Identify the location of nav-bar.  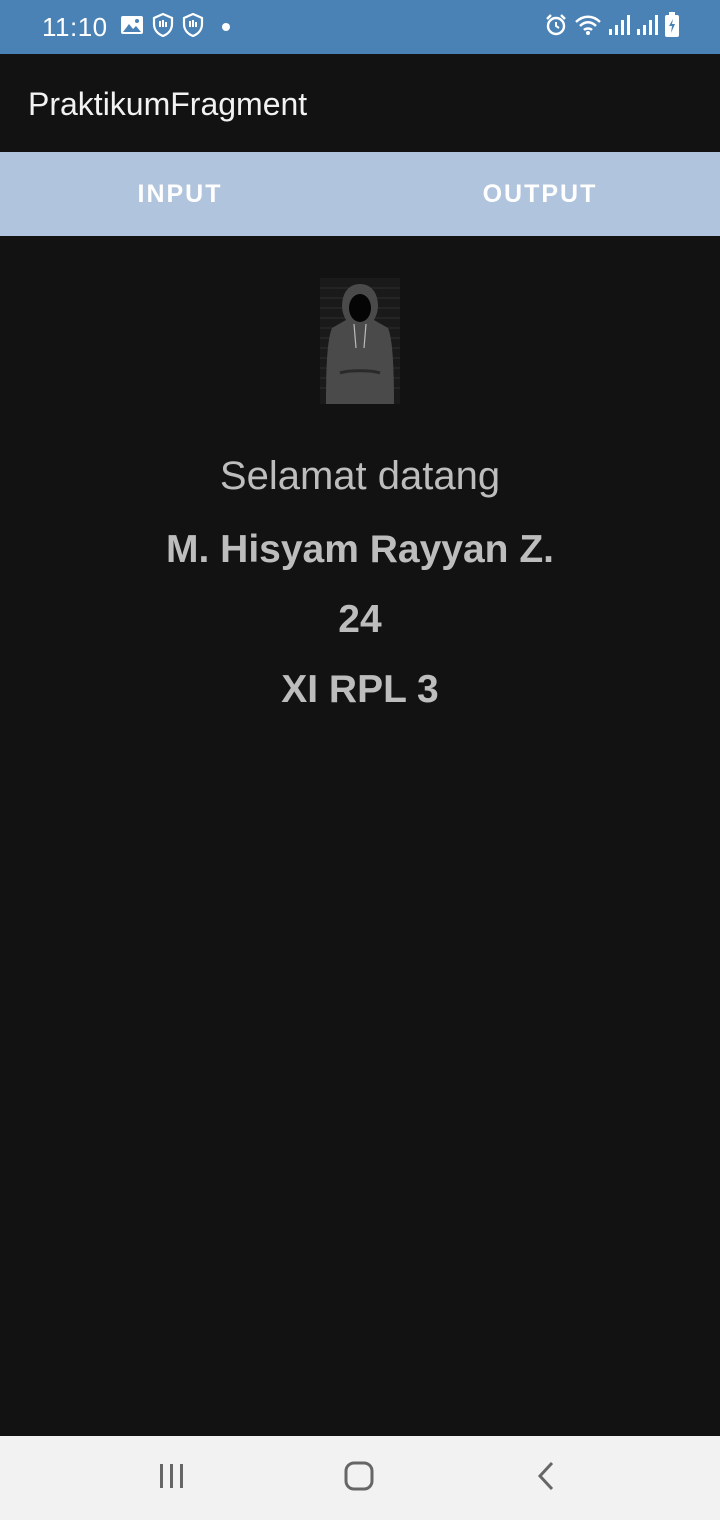
(360, 1478).